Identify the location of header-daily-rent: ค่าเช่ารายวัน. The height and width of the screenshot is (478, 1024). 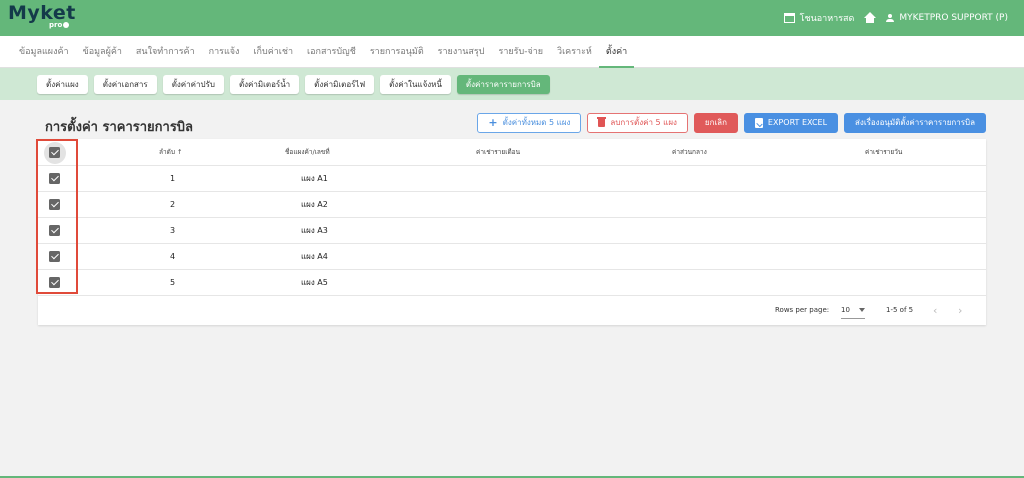
(884, 152).